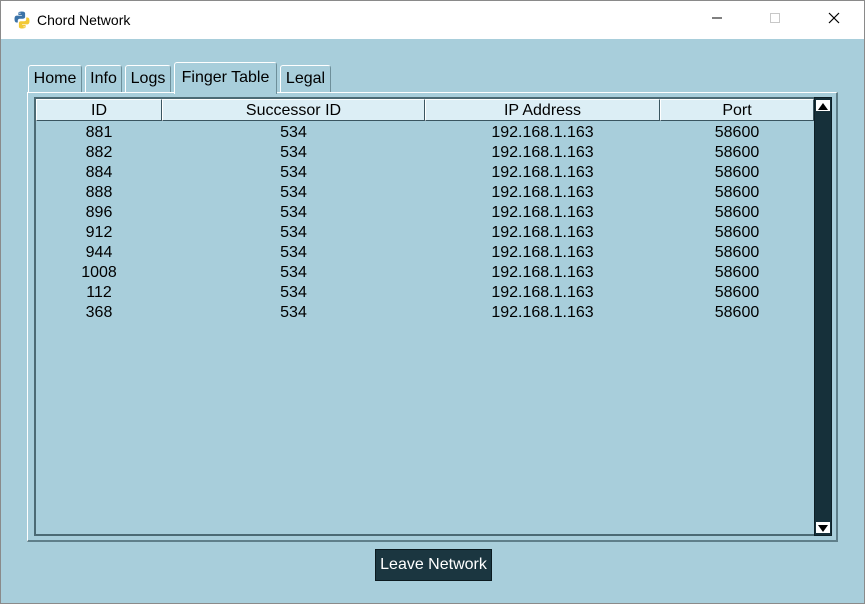 Image resolution: width=865 pixels, height=604 pixels. What do you see at coordinates (84, 20) in the screenshot?
I see `window-title: Chord Network` at bounding box center [84, 20].